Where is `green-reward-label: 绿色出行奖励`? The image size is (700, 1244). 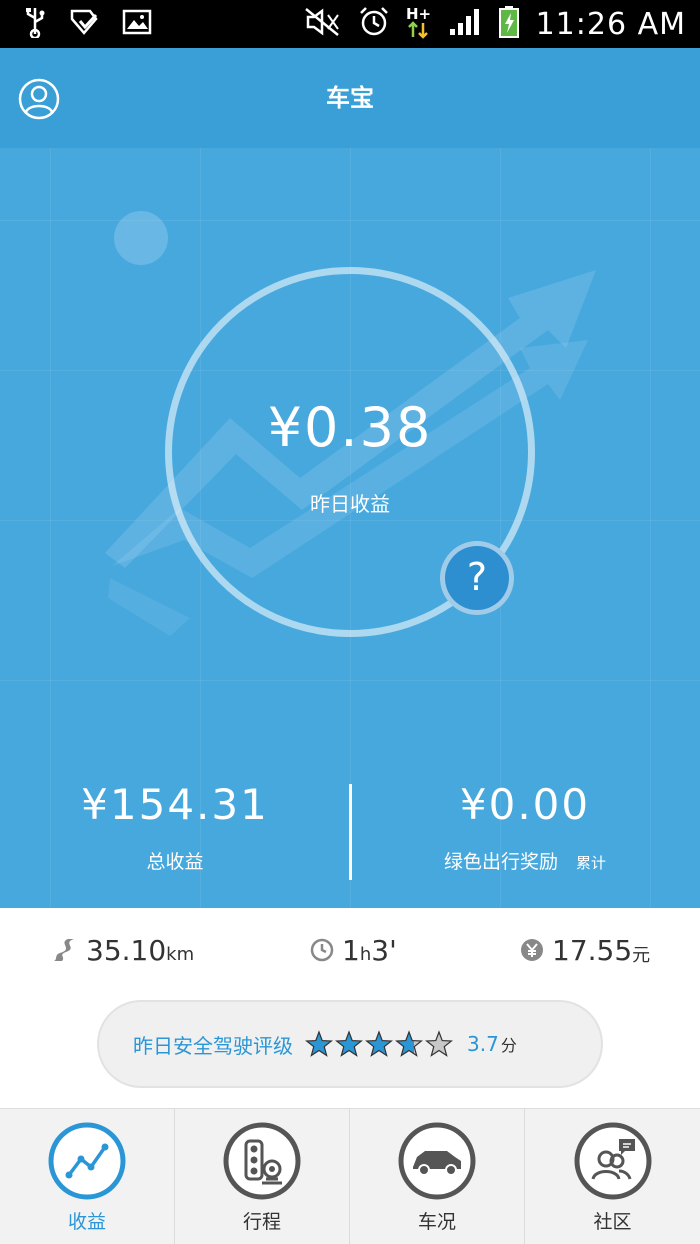
green-reward-label: 绿色出行奖励 is located at coordinates (500, 862).